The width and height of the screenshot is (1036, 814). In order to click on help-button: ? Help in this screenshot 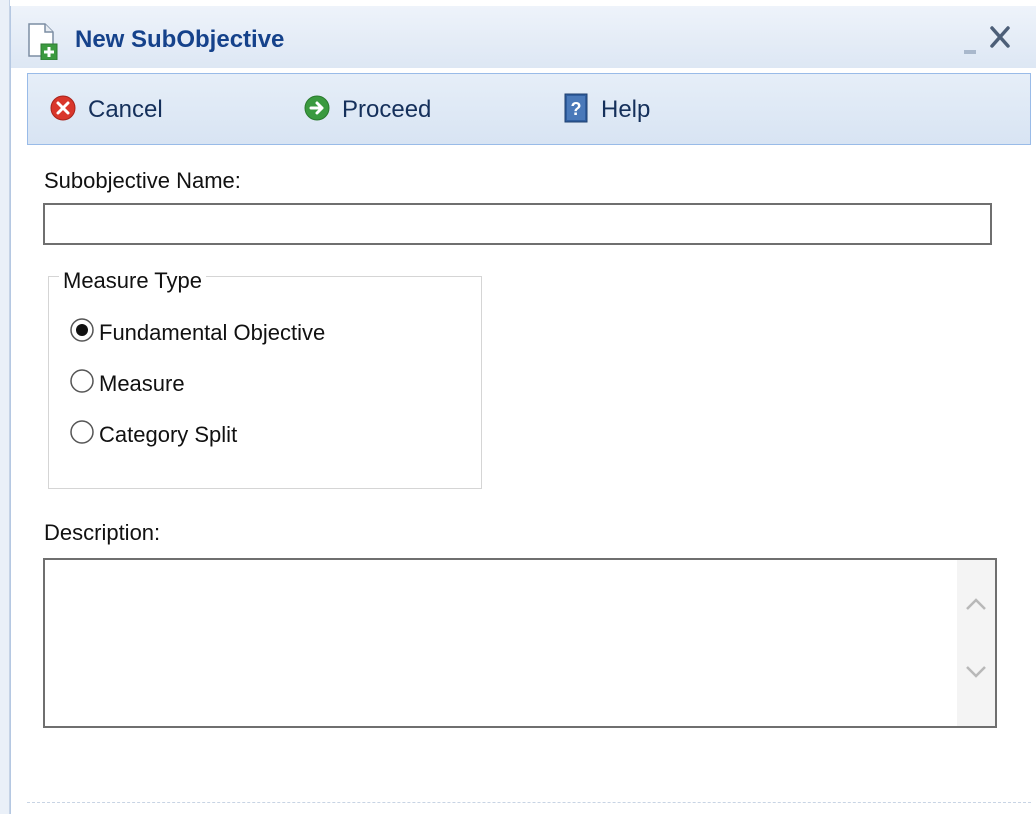, I will do `click(606, 110)`.